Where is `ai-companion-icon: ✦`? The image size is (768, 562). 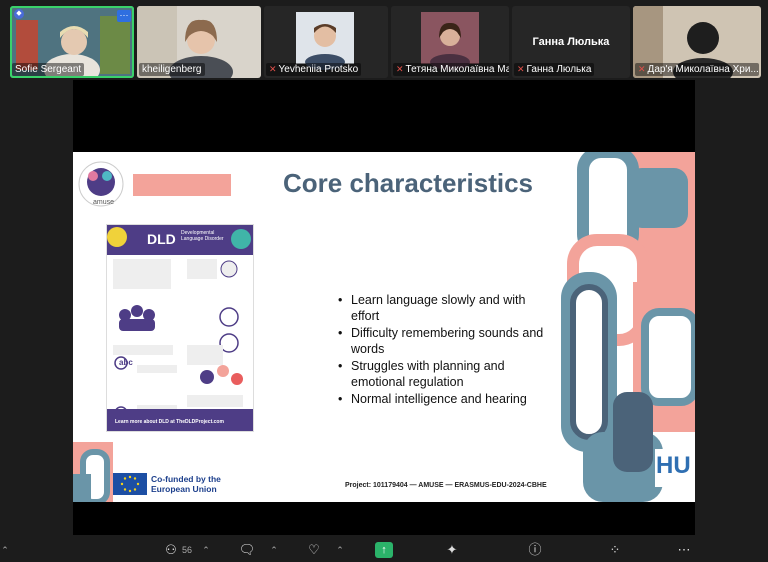 ai-companion-icon: ✦ is located at coordinates (452, 550).